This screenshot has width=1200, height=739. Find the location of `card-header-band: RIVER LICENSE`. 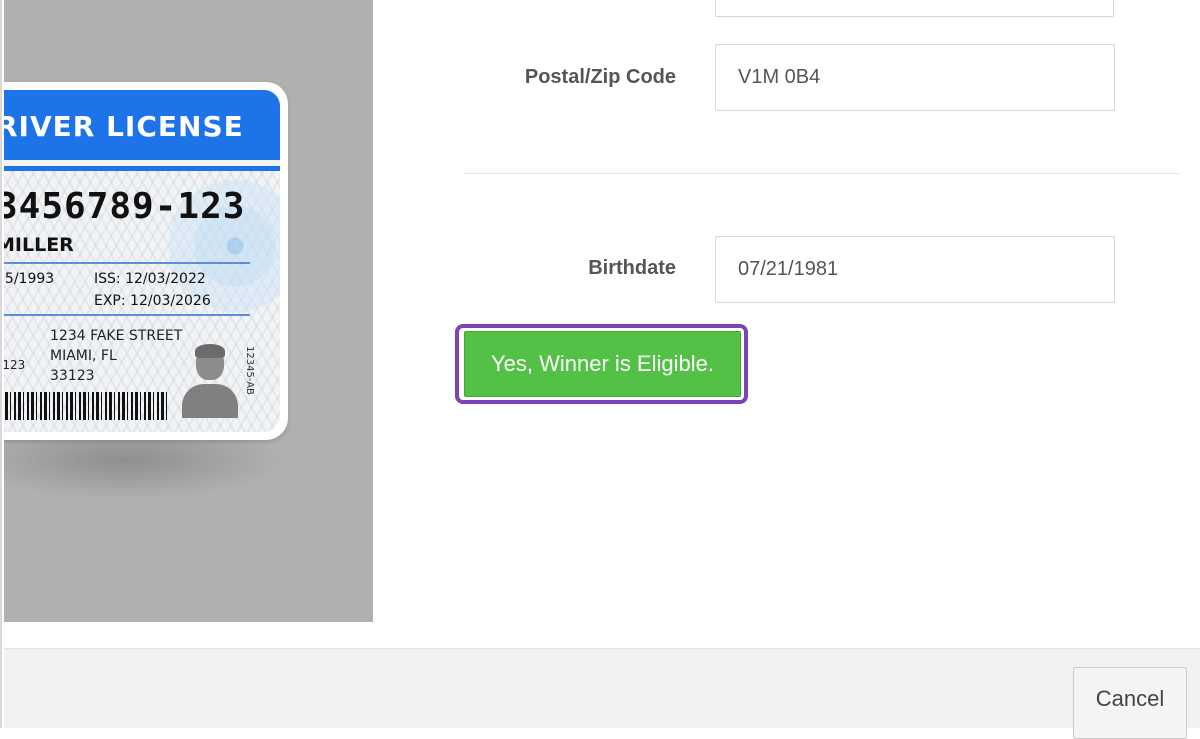

card-header-band: RIVER LICENSE is located at coordinates (142, 125).